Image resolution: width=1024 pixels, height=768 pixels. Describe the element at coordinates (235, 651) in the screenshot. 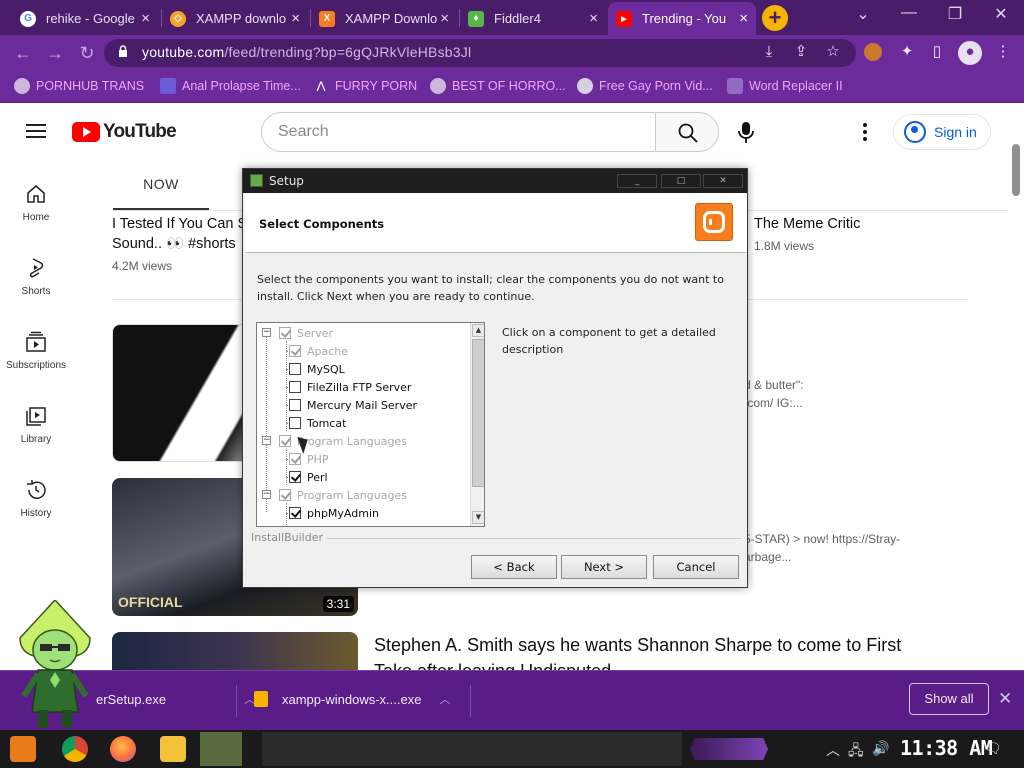

I see `video-thumbnail` at that location.